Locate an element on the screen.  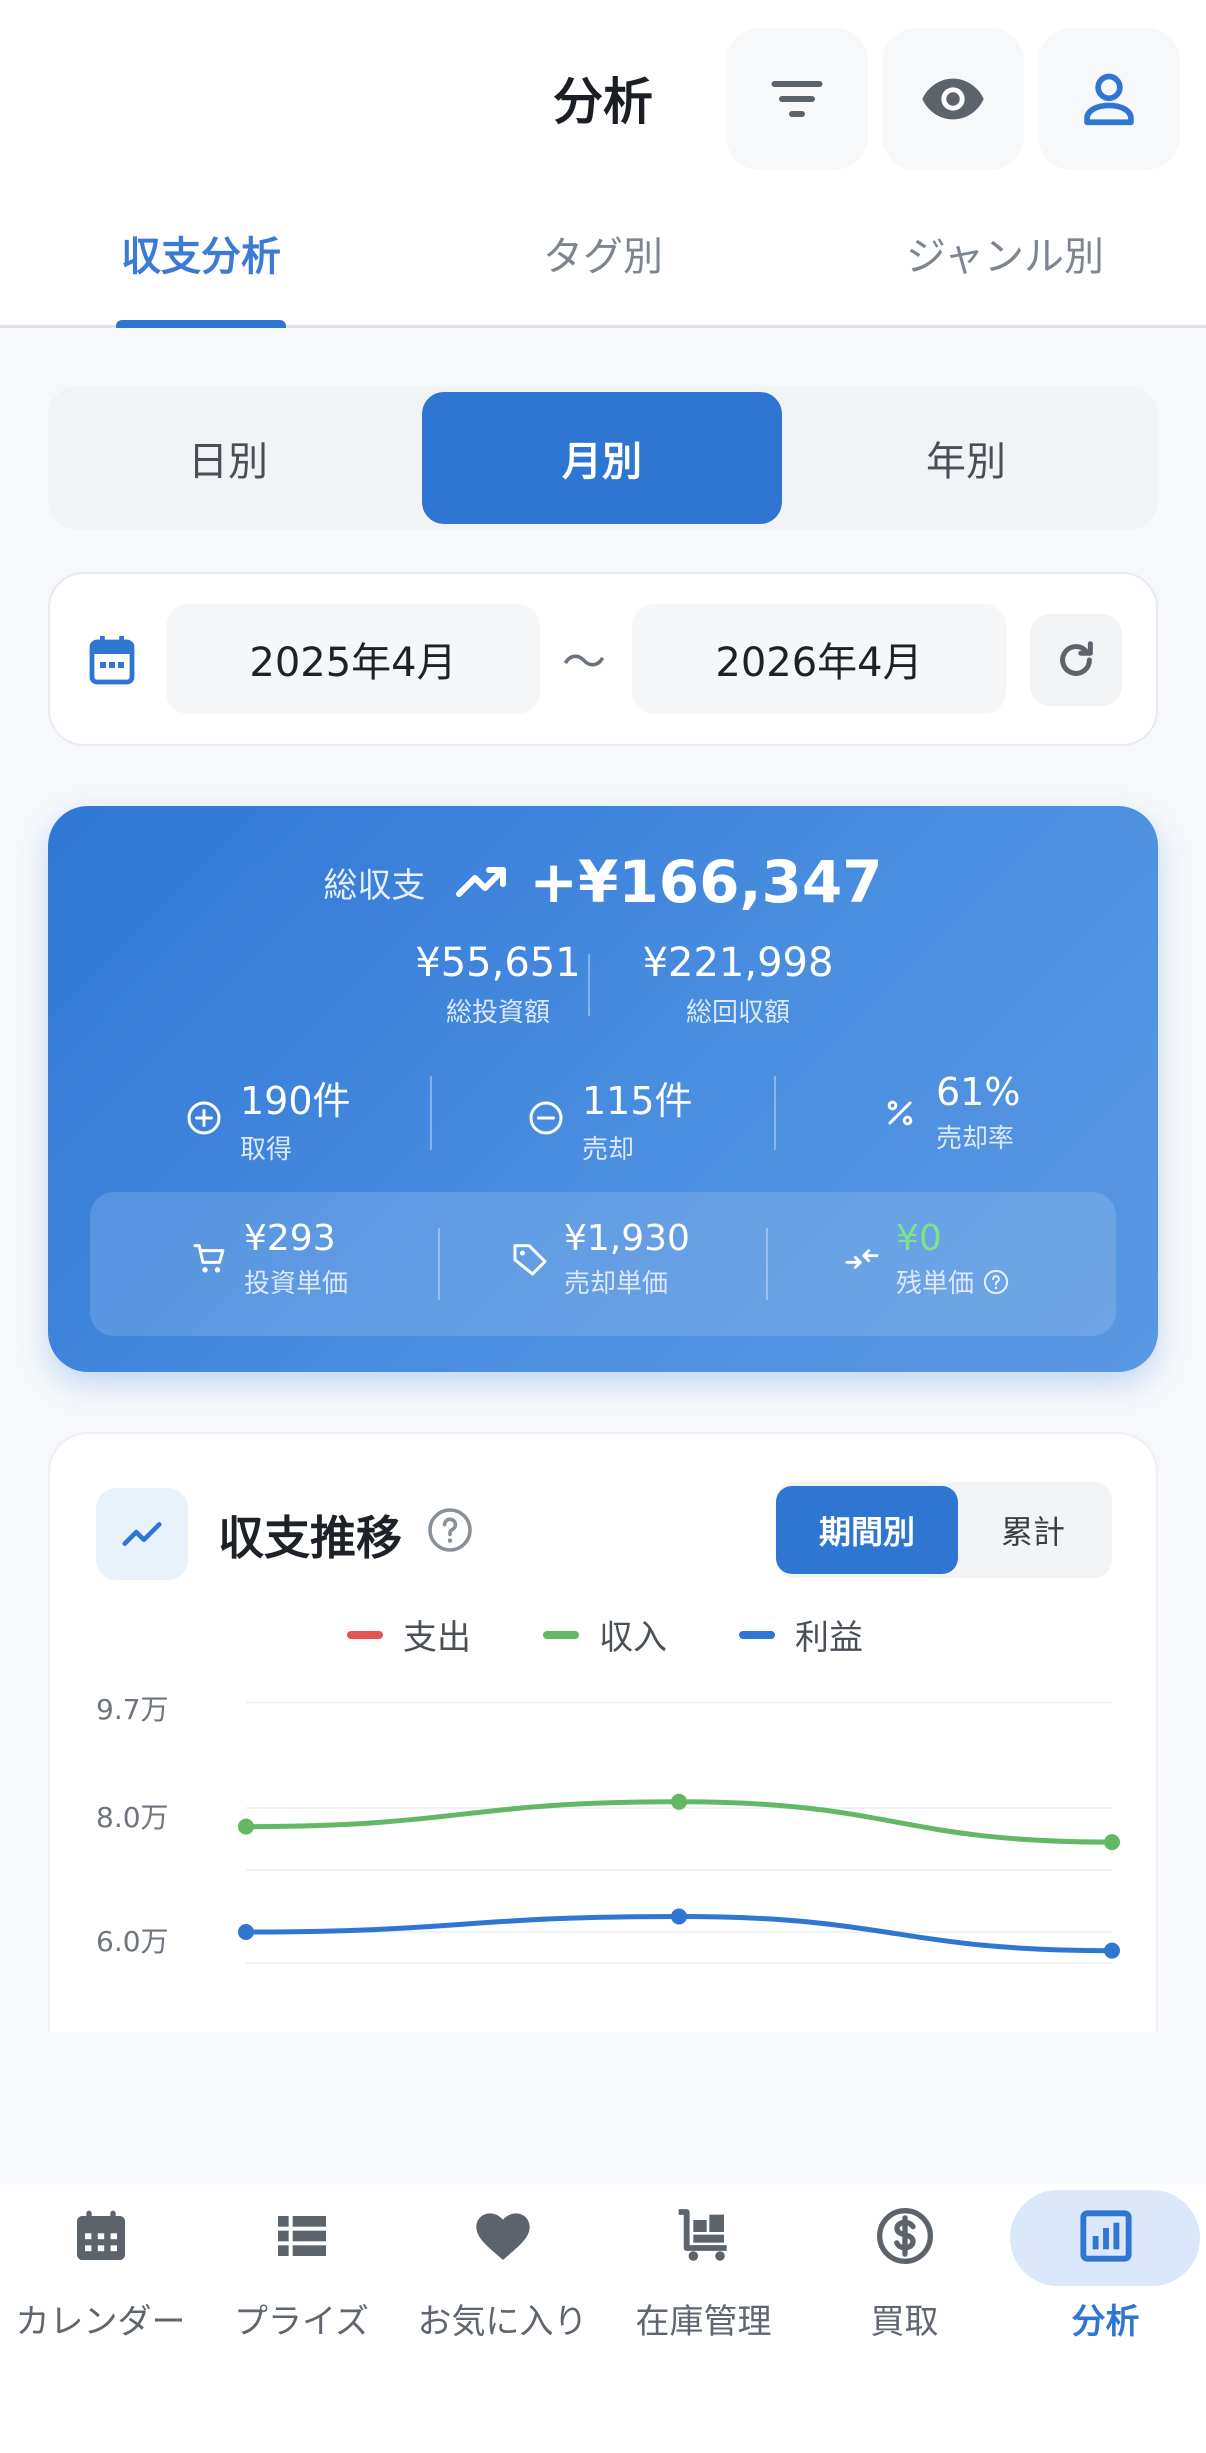
analysis-tabs: 収支分析 タグ別 ジャンル別 is located at coordinates (603, 264).